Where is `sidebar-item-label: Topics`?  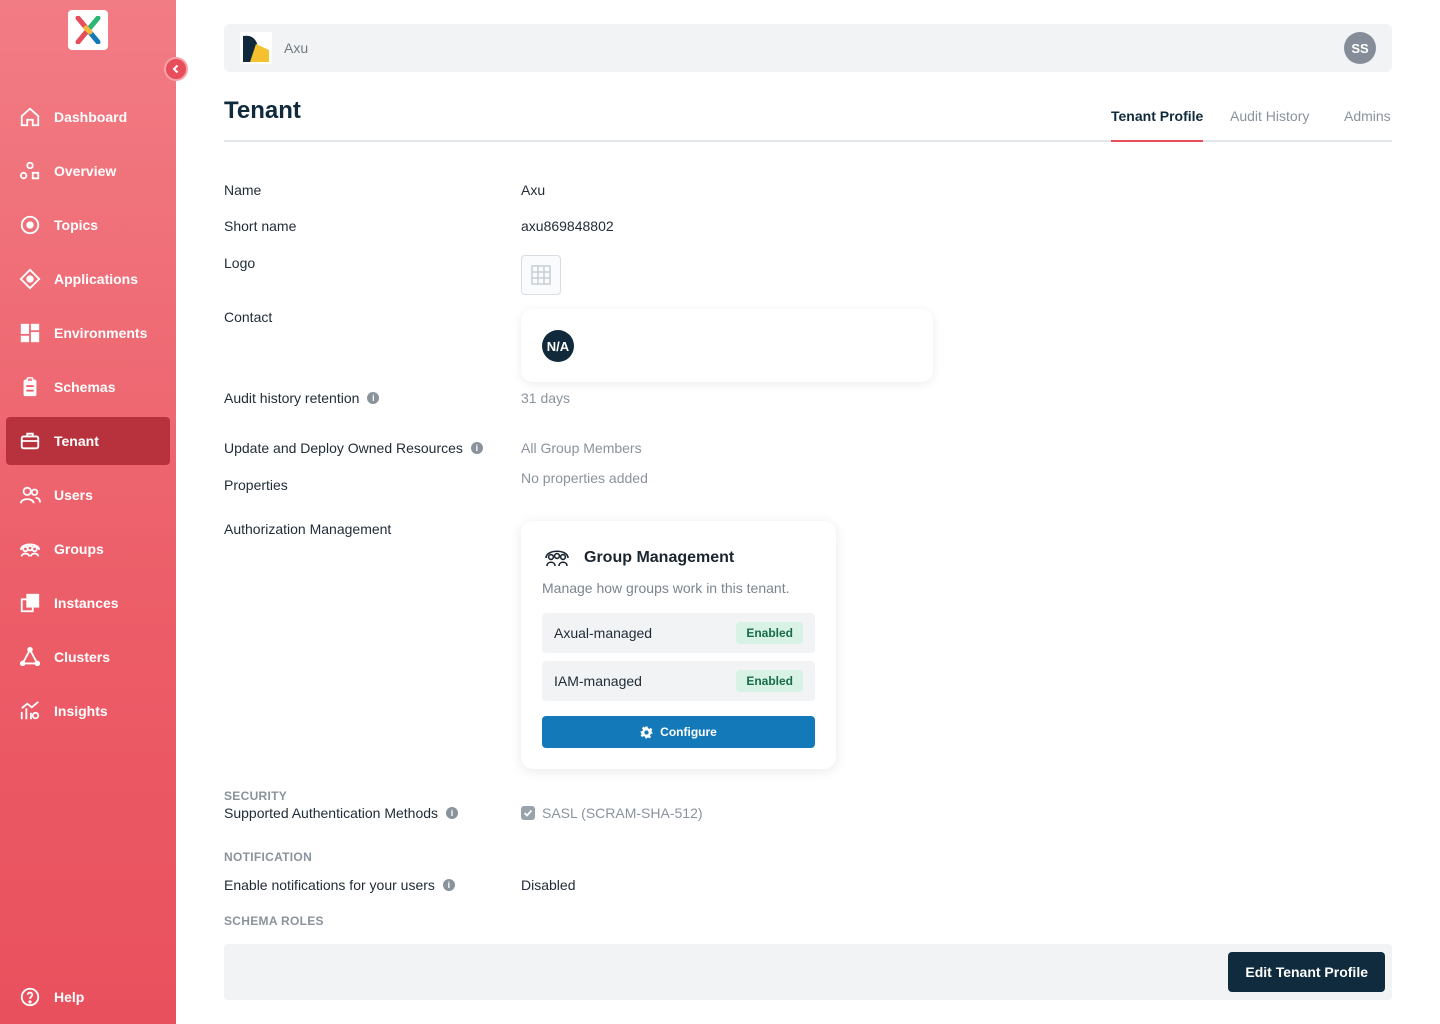
sidebar-item-label: Topics is located at coordinates (76, 225).